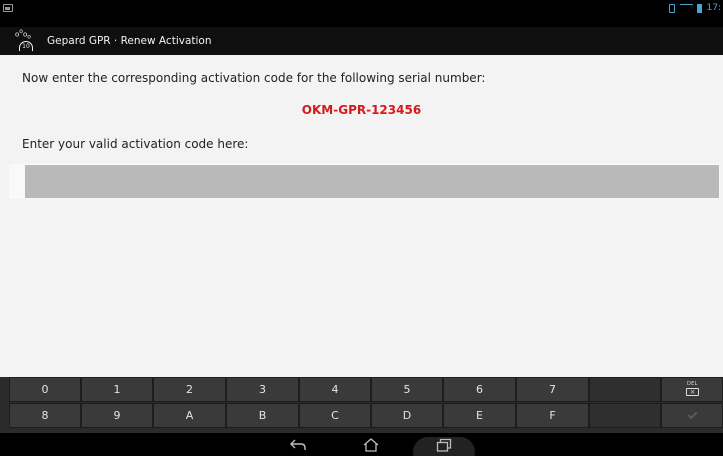 The width and height of the screenshot is (723, 456). What do you see at coordinates (713, 8) in the screenshot?
I see `status-time: 17:` at bounding box center [713, 8].